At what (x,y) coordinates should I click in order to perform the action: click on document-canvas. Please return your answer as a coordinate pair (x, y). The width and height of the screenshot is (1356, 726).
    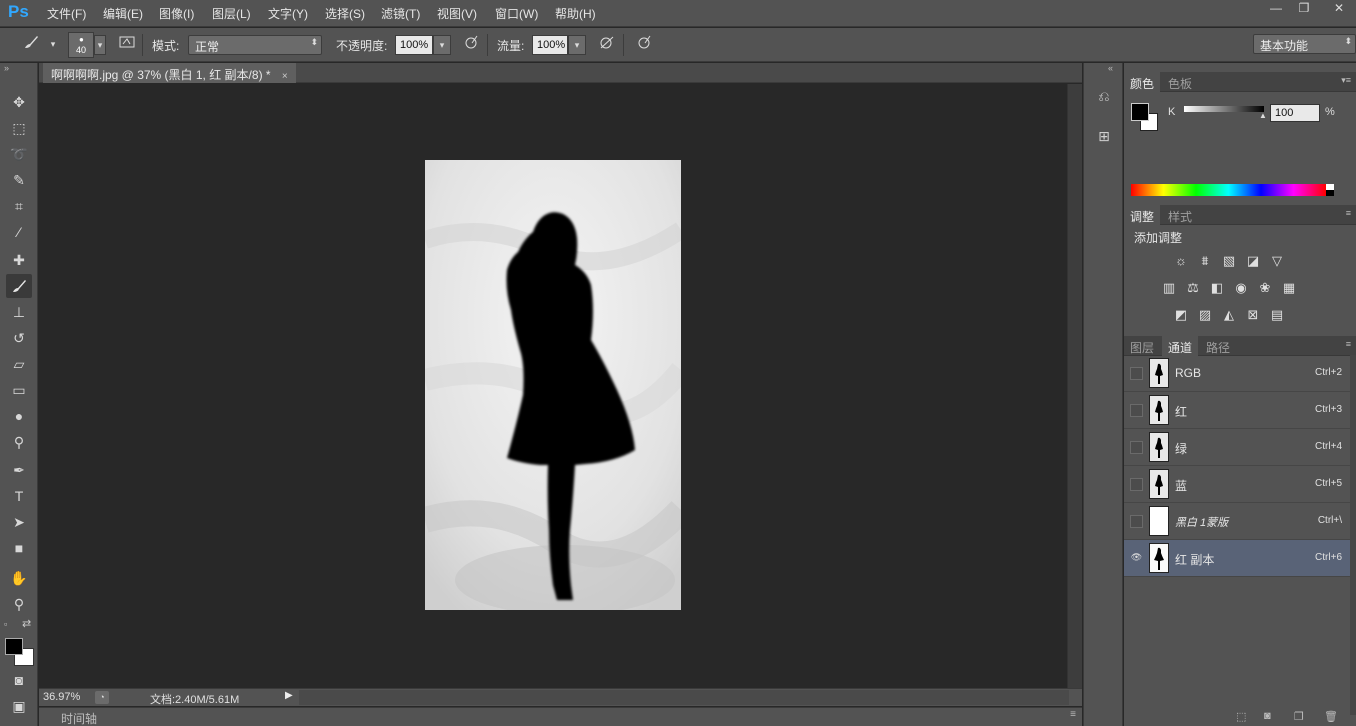
    Looking at the image, I should click on (553, 385).